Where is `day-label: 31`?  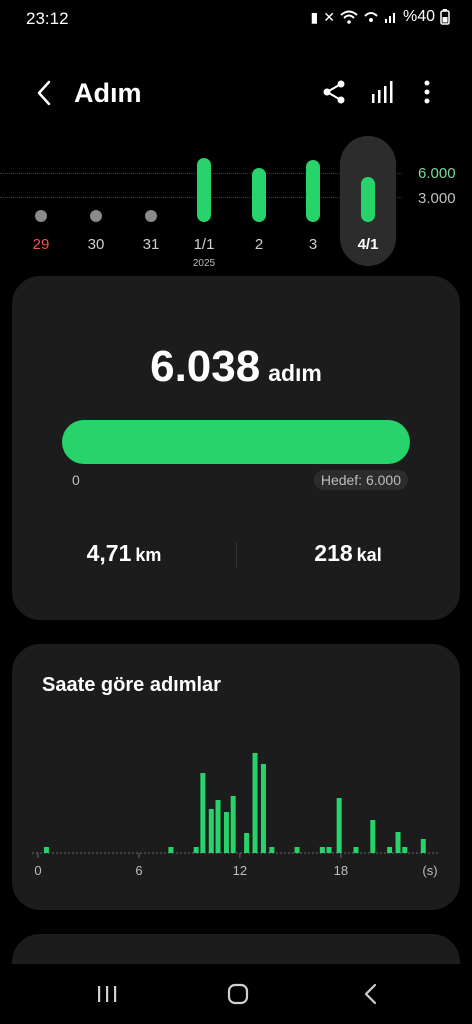 day-label: 31 is located at coordinates (151, 244).